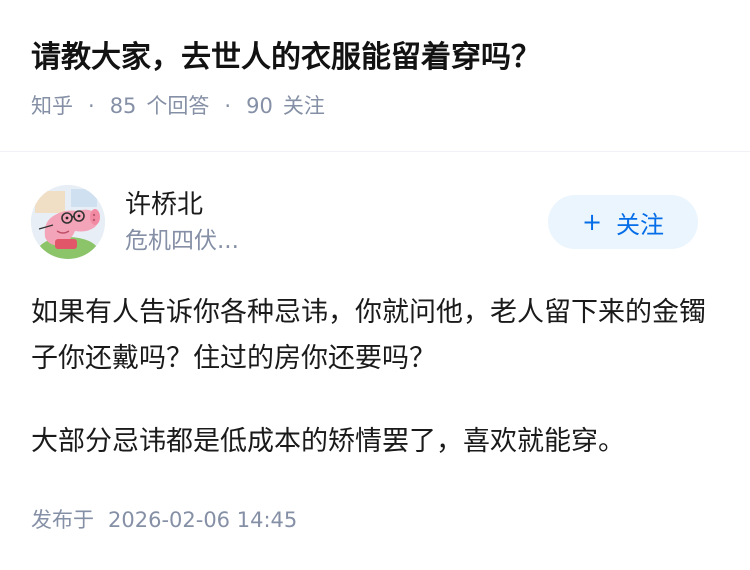  What do you see at coordinates (368, 335) in the screenshot?
I see `answer-paragraph: 如果有人告诉你各种忌讳，你就问他，老人留下来的金镯子你还戴吗？住过的房你还要吗？` at bounding box center [368, 335].